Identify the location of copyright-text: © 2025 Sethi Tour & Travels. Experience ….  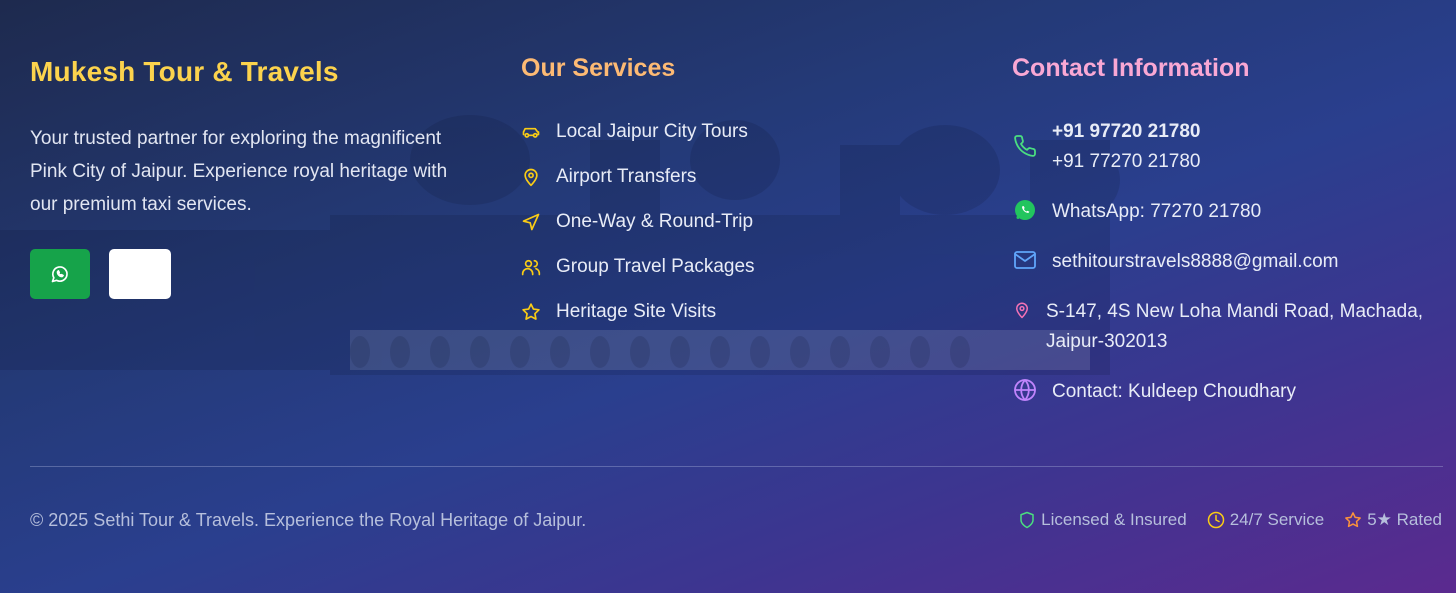
(308, 520).